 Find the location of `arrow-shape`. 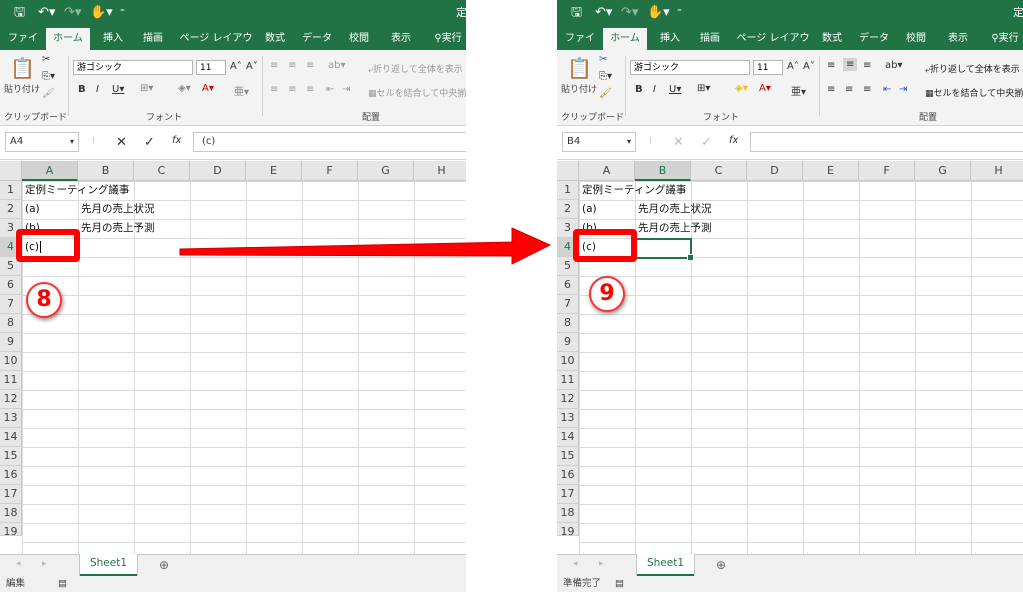

arrow-shape is located at coordinates (365, 246).